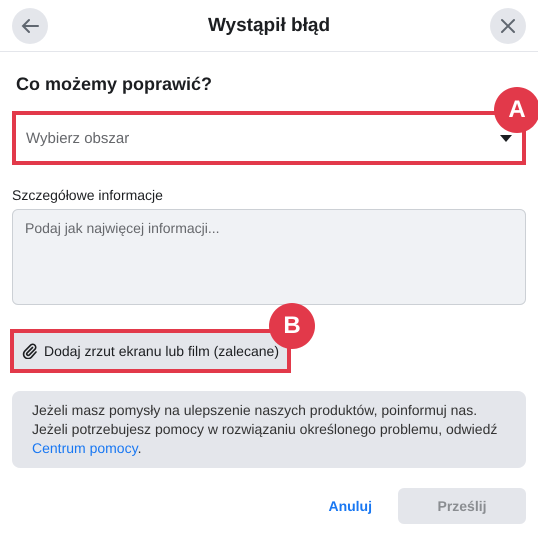 This screenshot has height=538, width=538. What do you see at coordinates (115, 84) in the screenshot?
I see `section-heading: Co możemy poprawić?` at bounding box center [115, 84].